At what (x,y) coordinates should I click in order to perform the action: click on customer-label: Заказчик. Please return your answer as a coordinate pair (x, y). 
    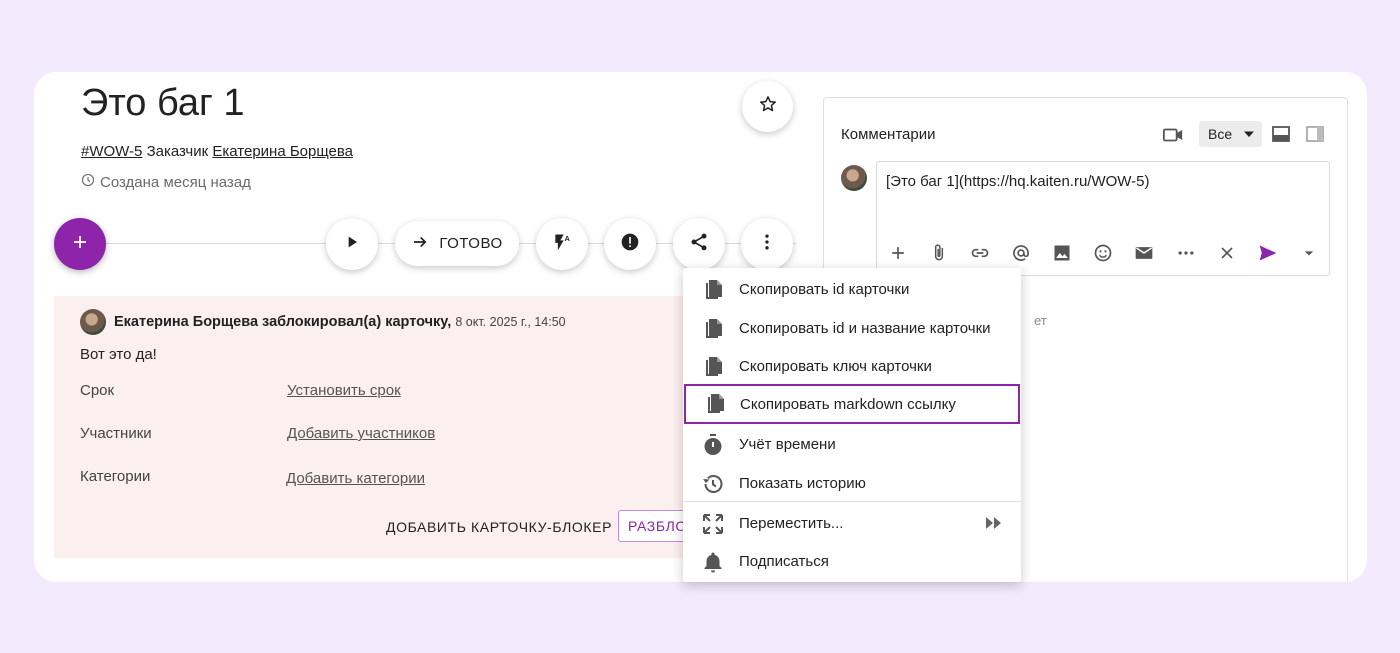
    Looking at the image, I should click on (177, 151).